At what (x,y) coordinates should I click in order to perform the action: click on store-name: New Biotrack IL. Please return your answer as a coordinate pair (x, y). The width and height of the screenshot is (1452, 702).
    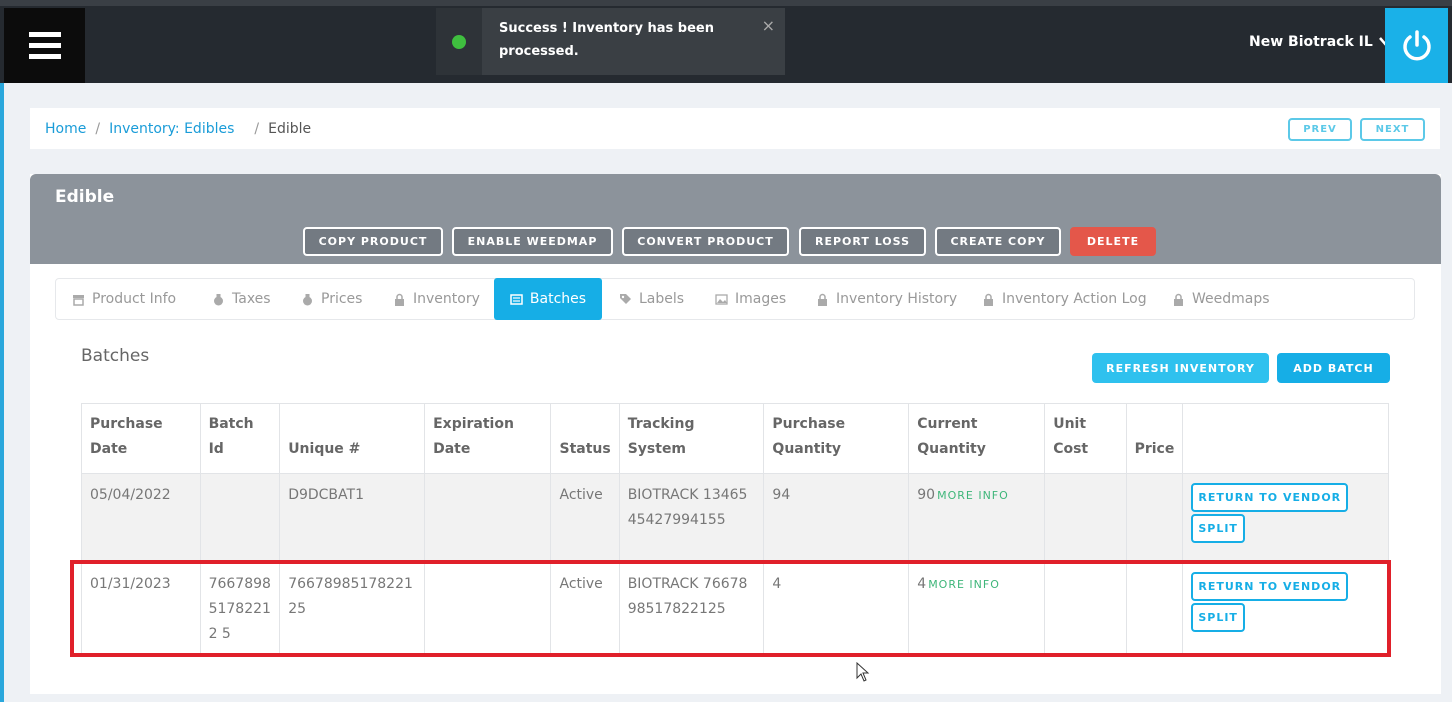
    Looking at the image, I should click on (1311, 42).